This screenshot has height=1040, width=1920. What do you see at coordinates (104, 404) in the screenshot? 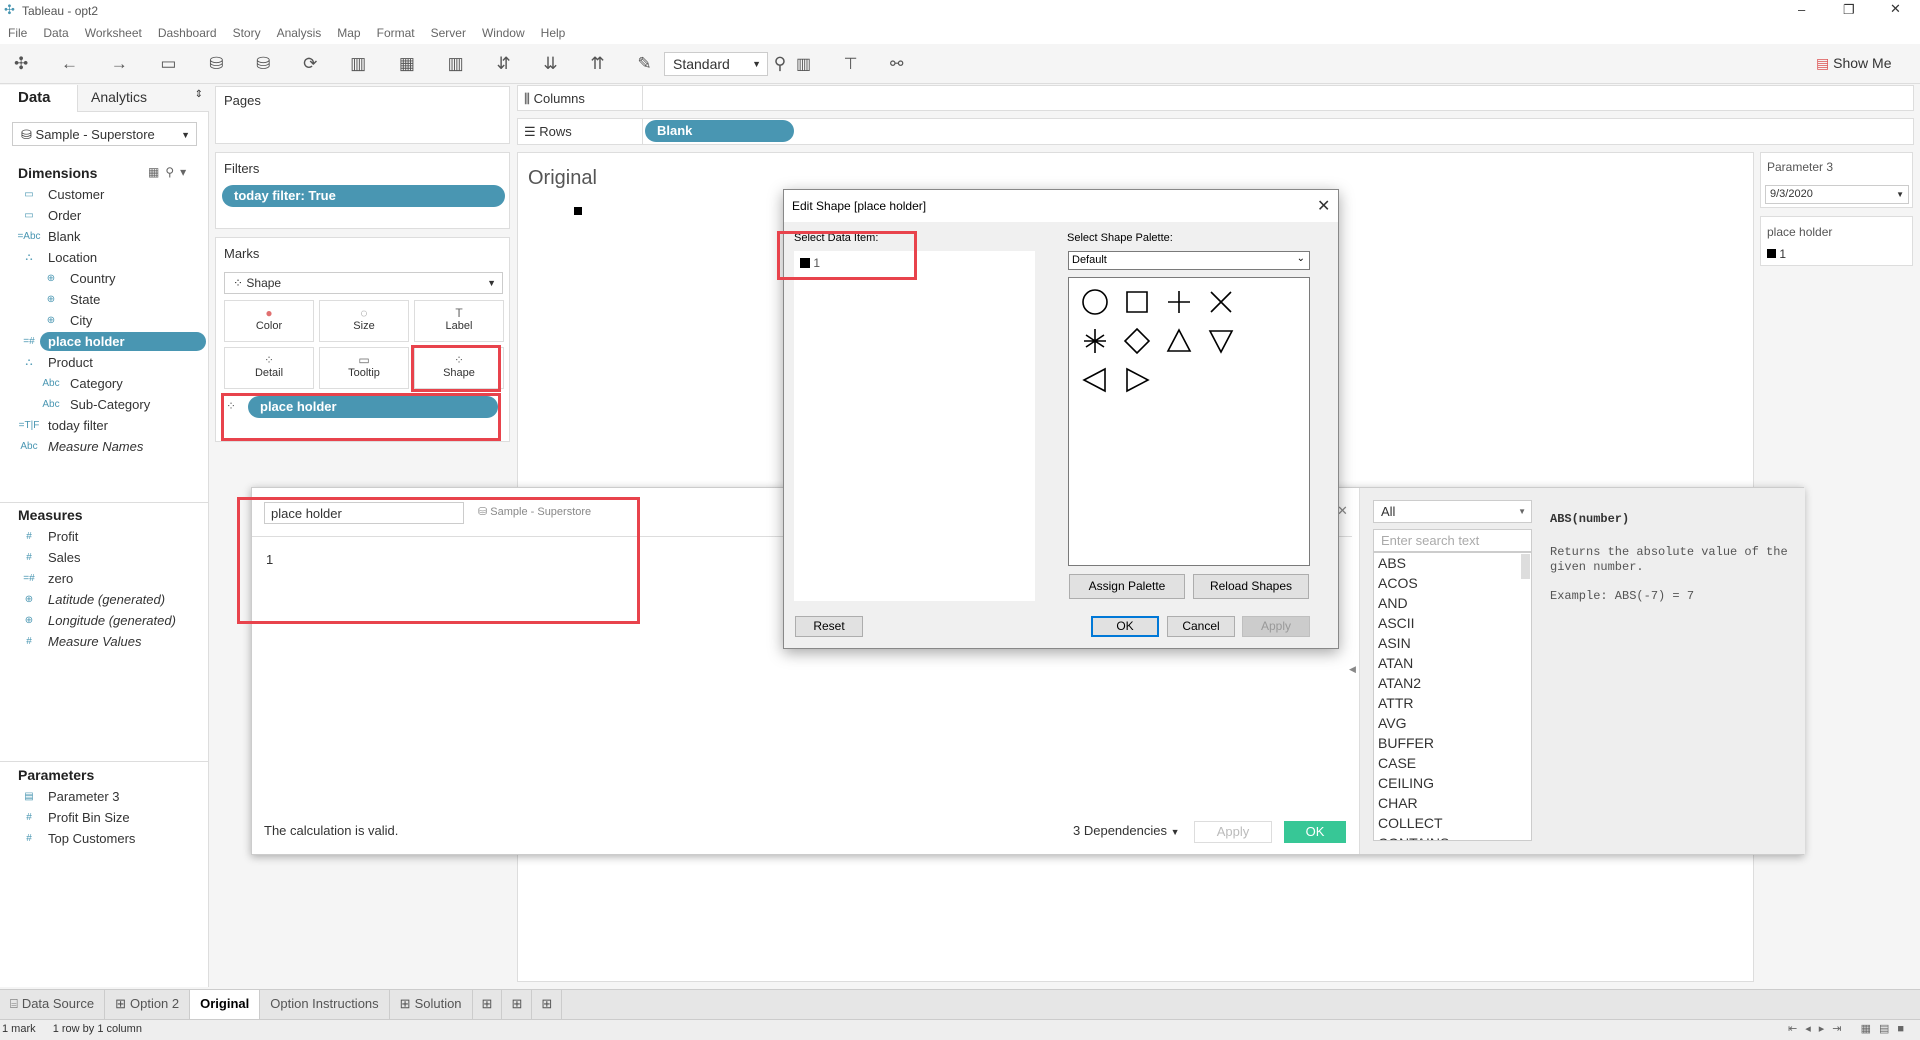
I see `field-sub-category: Abc Sub-Category` at bounding box center [104, 404].